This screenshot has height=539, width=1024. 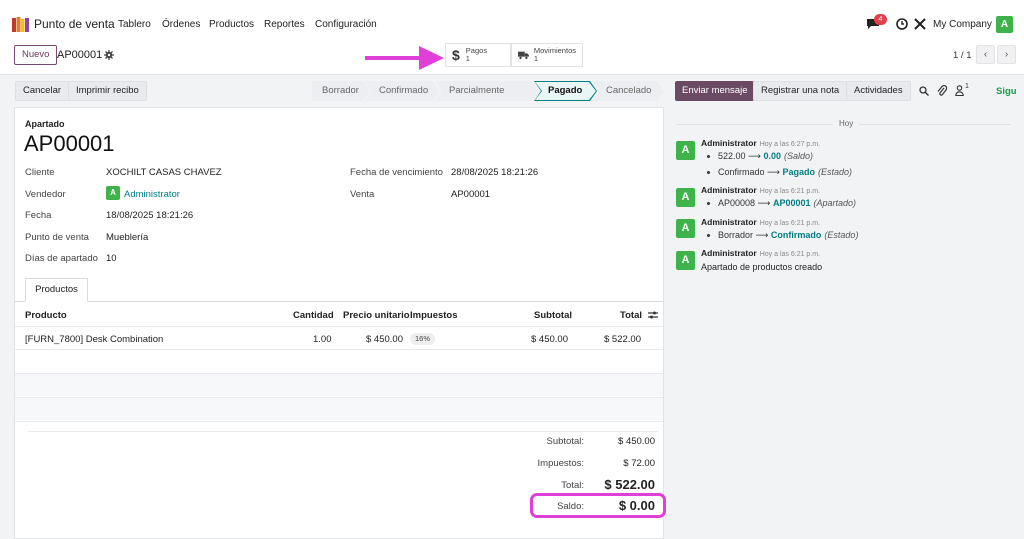 What do you see at coordinates (622, 339) in the screenshot?
I see `row-total: $ 522.00` at bounding box center [622, 339].